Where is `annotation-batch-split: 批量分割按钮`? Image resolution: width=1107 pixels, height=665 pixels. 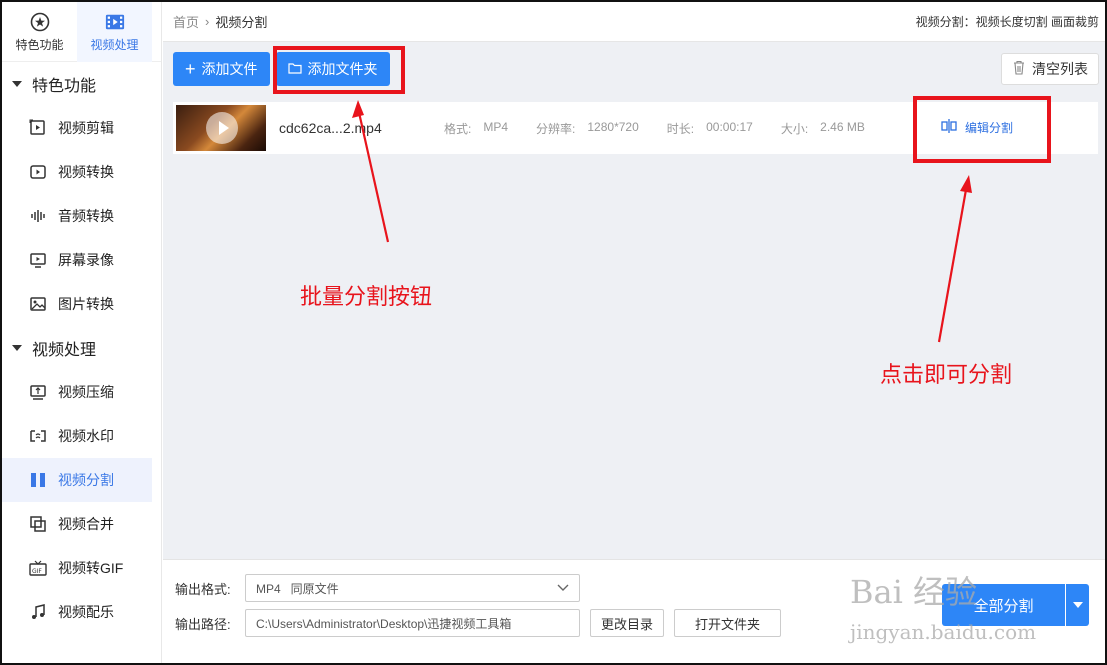
annotation-batch-split: 批量分割按钮 is located at coordinates (366, 297).